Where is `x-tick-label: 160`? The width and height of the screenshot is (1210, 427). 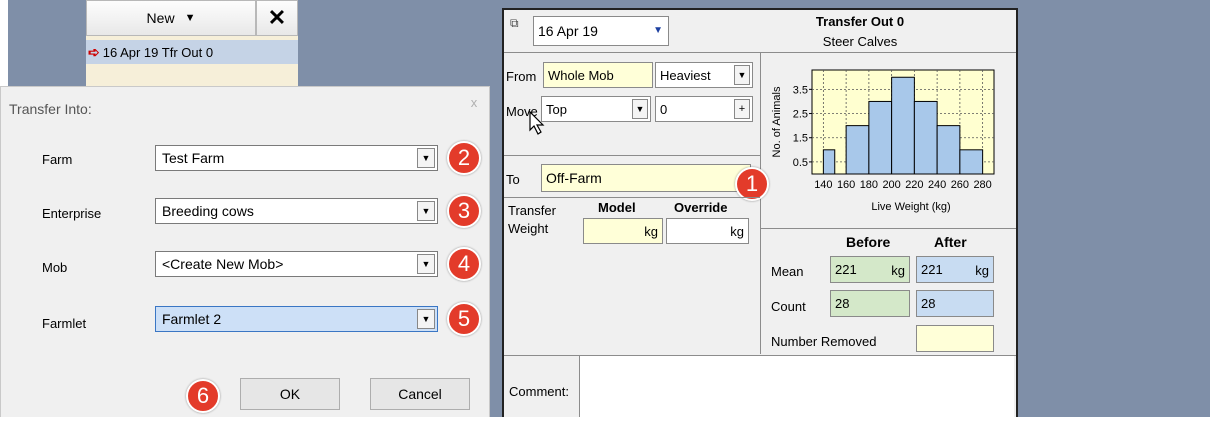
x-tick-label: 160 is located at coordinates (846, 185).